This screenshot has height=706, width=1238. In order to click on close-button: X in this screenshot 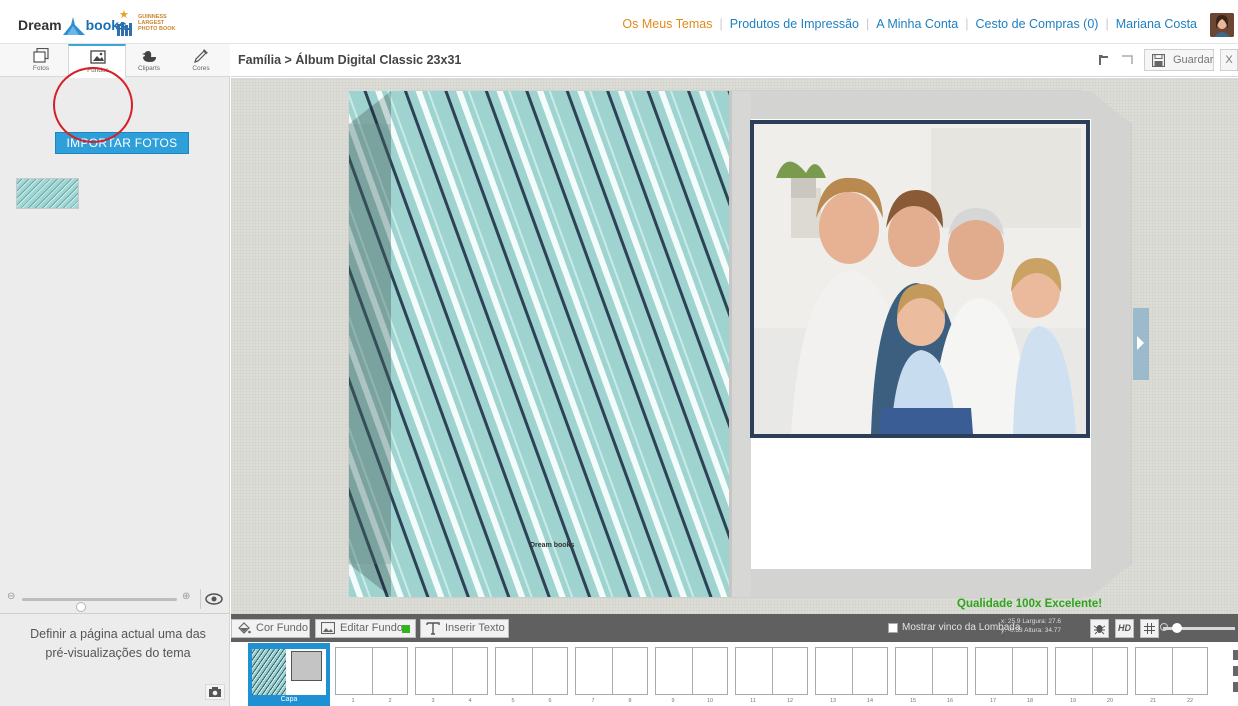, I will do `click(1229, 60)`.